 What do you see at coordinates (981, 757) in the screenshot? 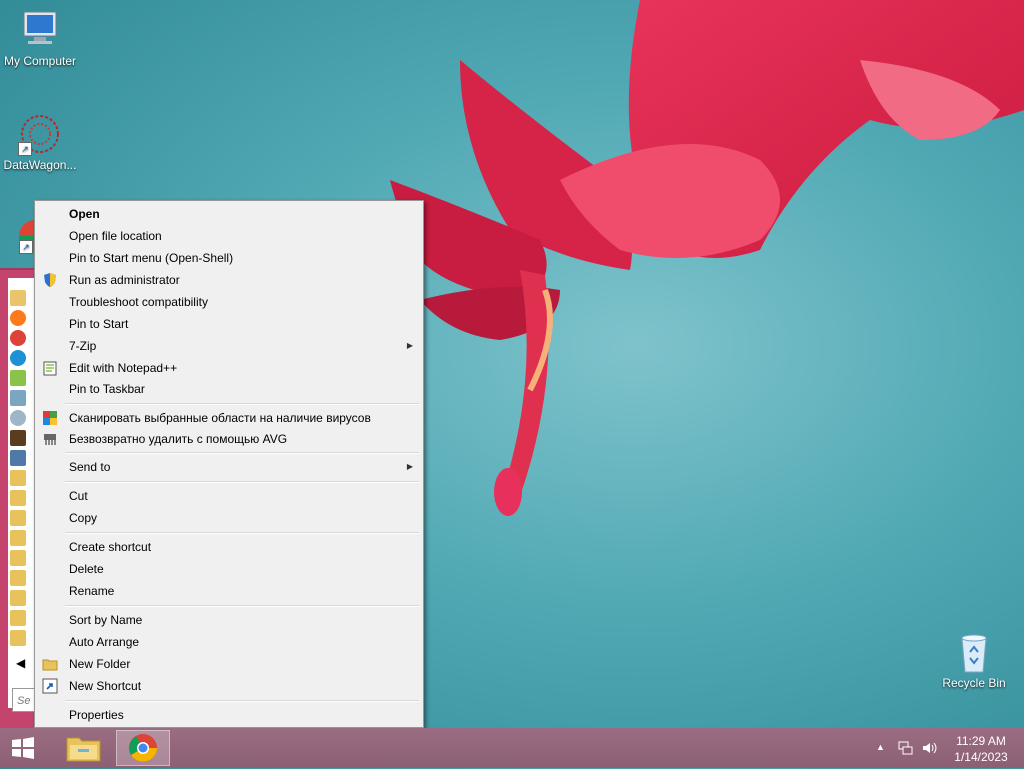
I see `clock-date: 1/14/2023` at bounding box center [981, 757].